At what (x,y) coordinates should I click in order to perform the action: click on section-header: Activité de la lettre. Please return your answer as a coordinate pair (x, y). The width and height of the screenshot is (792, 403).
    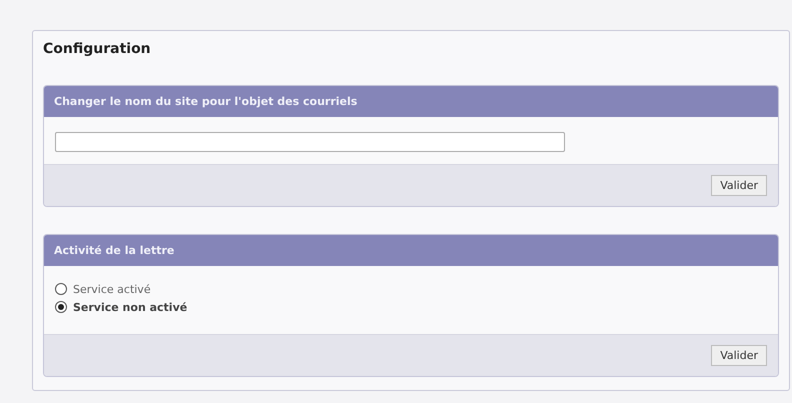
    Looking at the image, I should click on (411, 250).